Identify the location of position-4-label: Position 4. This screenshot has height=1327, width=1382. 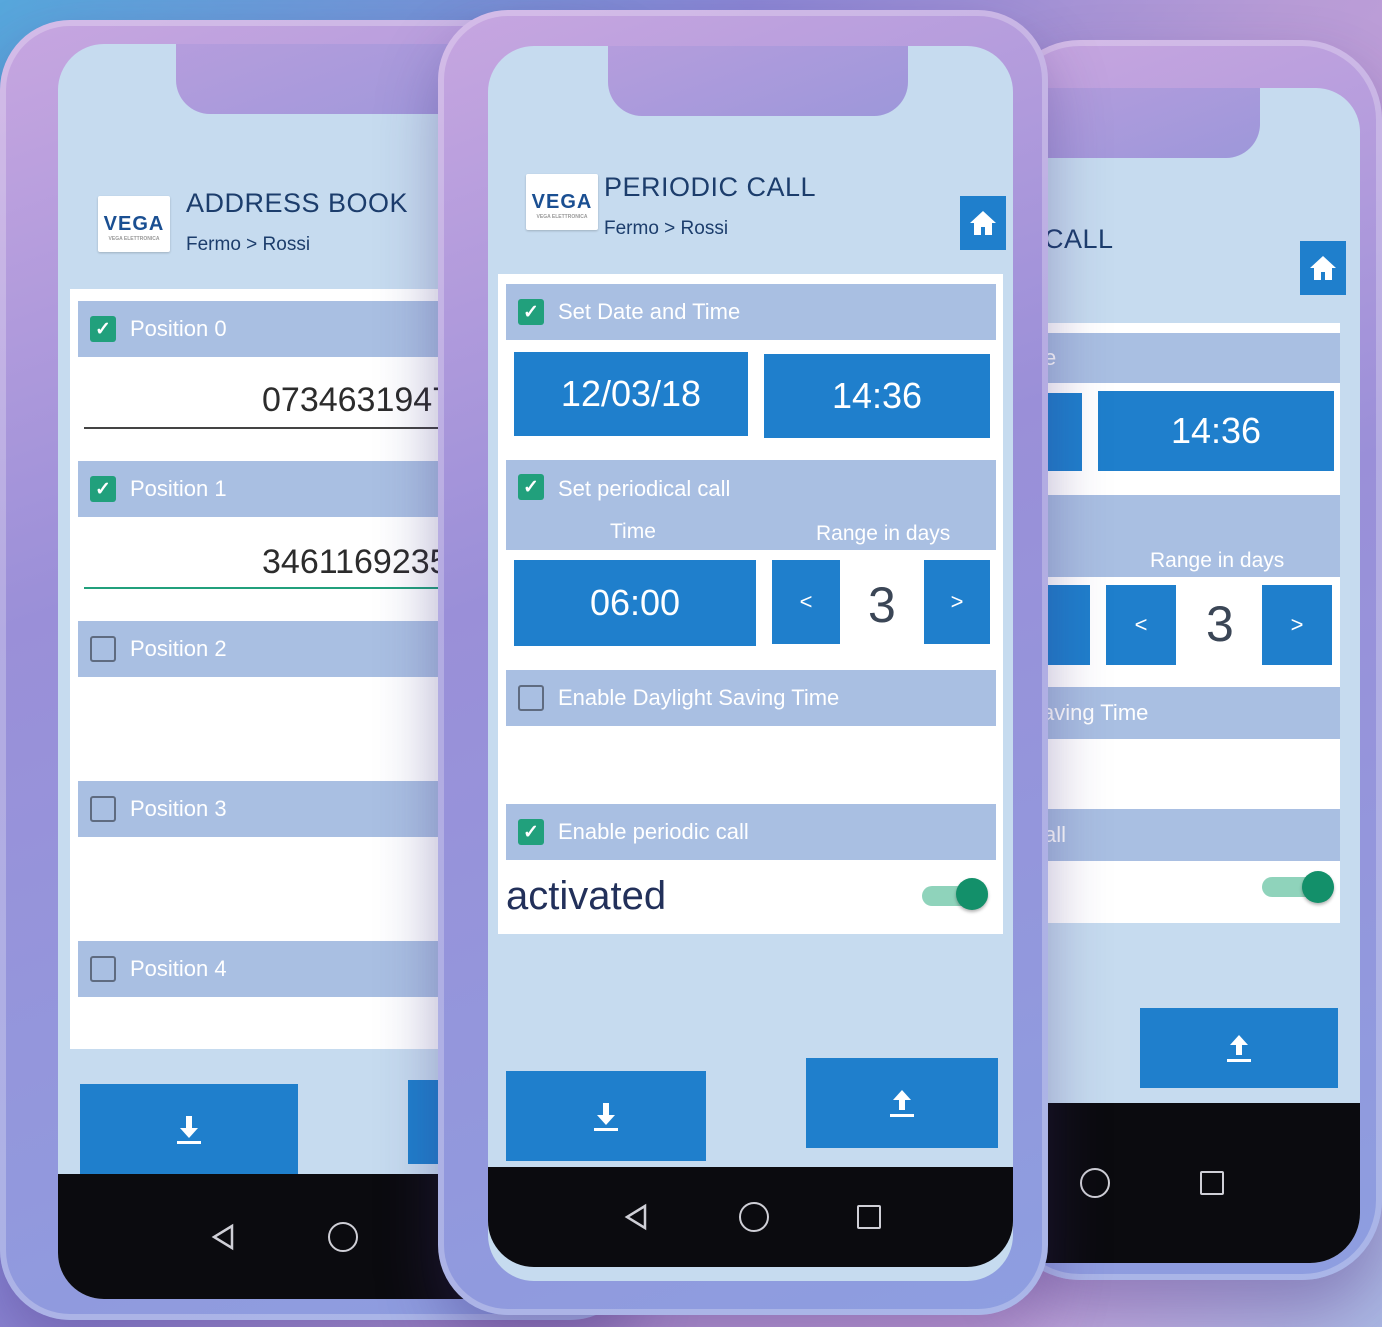
(178, 968).